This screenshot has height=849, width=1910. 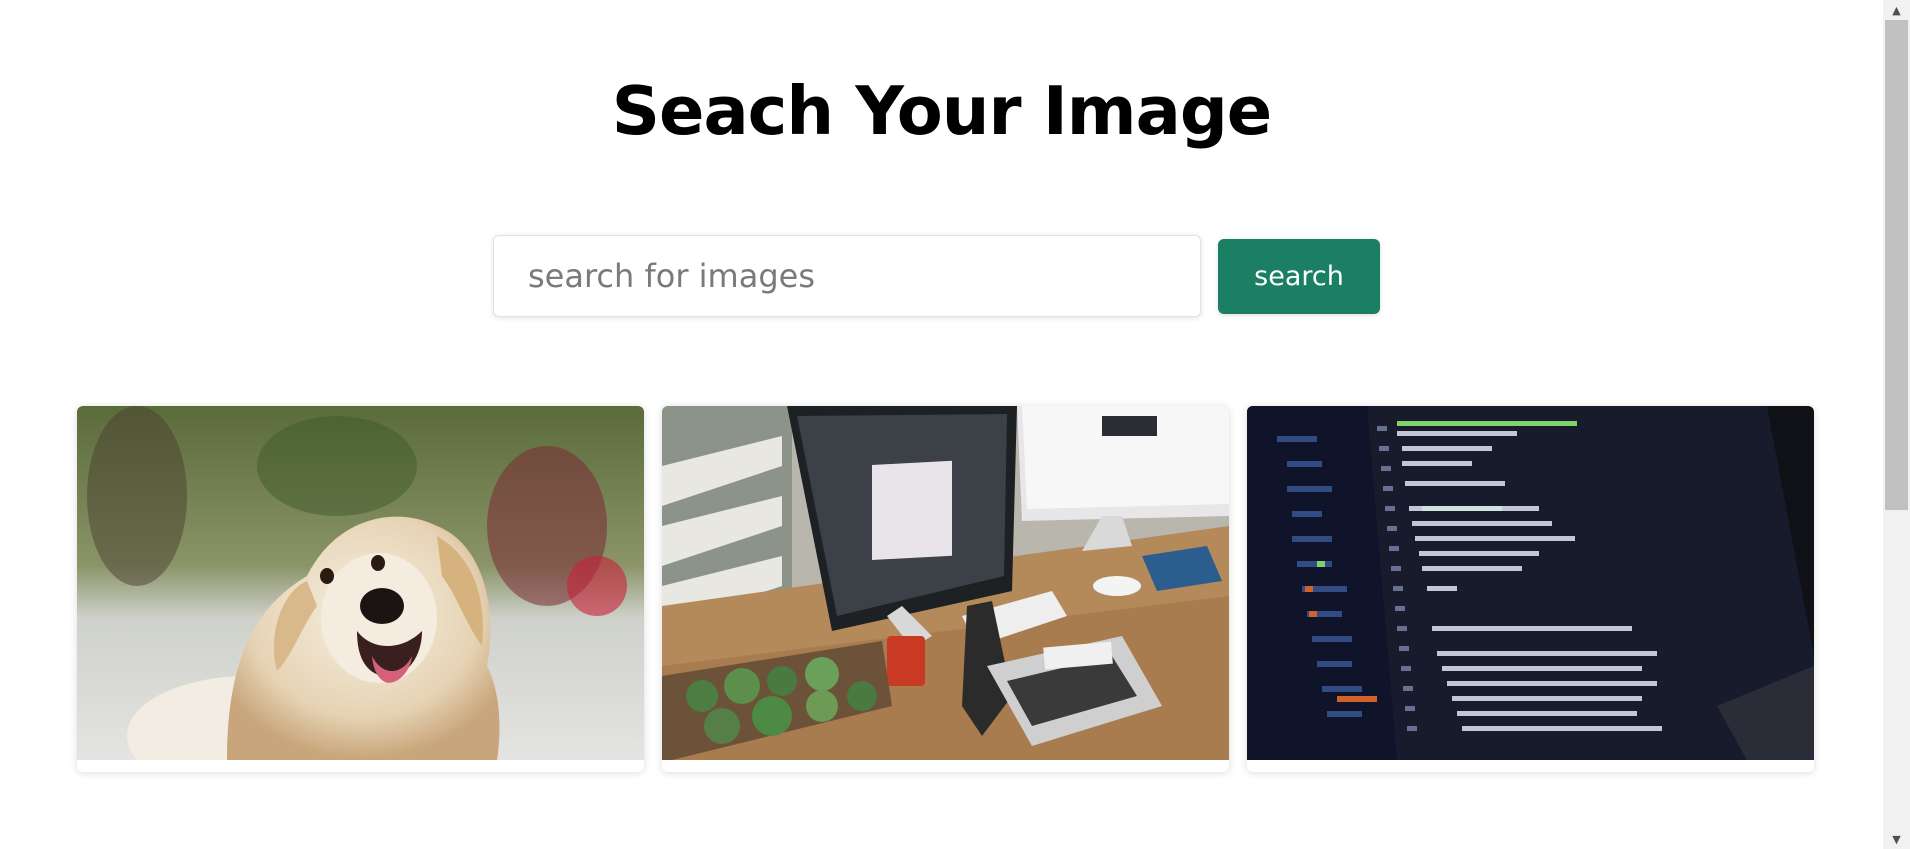 I want to click on desk-image, so click(x=945, y=583).